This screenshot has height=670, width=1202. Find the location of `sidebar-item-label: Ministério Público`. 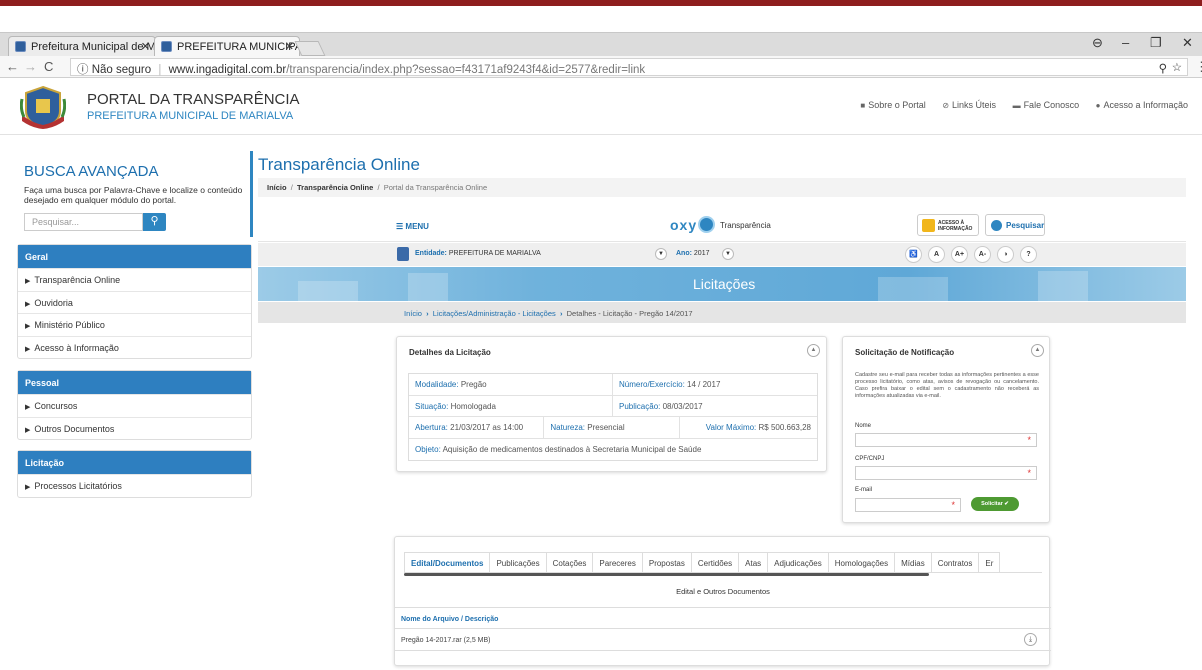

sidebar-item-label: Ministério Público is located at coordinates (69, 325).